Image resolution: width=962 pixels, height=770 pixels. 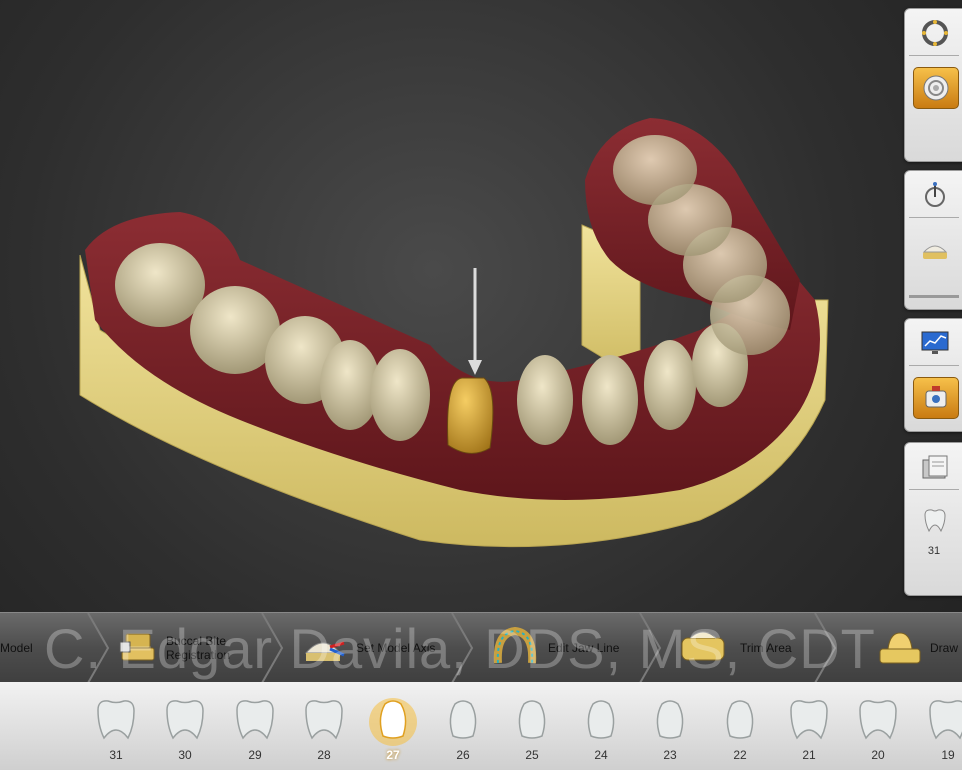 I want to click on bite-registration-icon, so click(x=137, y=647).